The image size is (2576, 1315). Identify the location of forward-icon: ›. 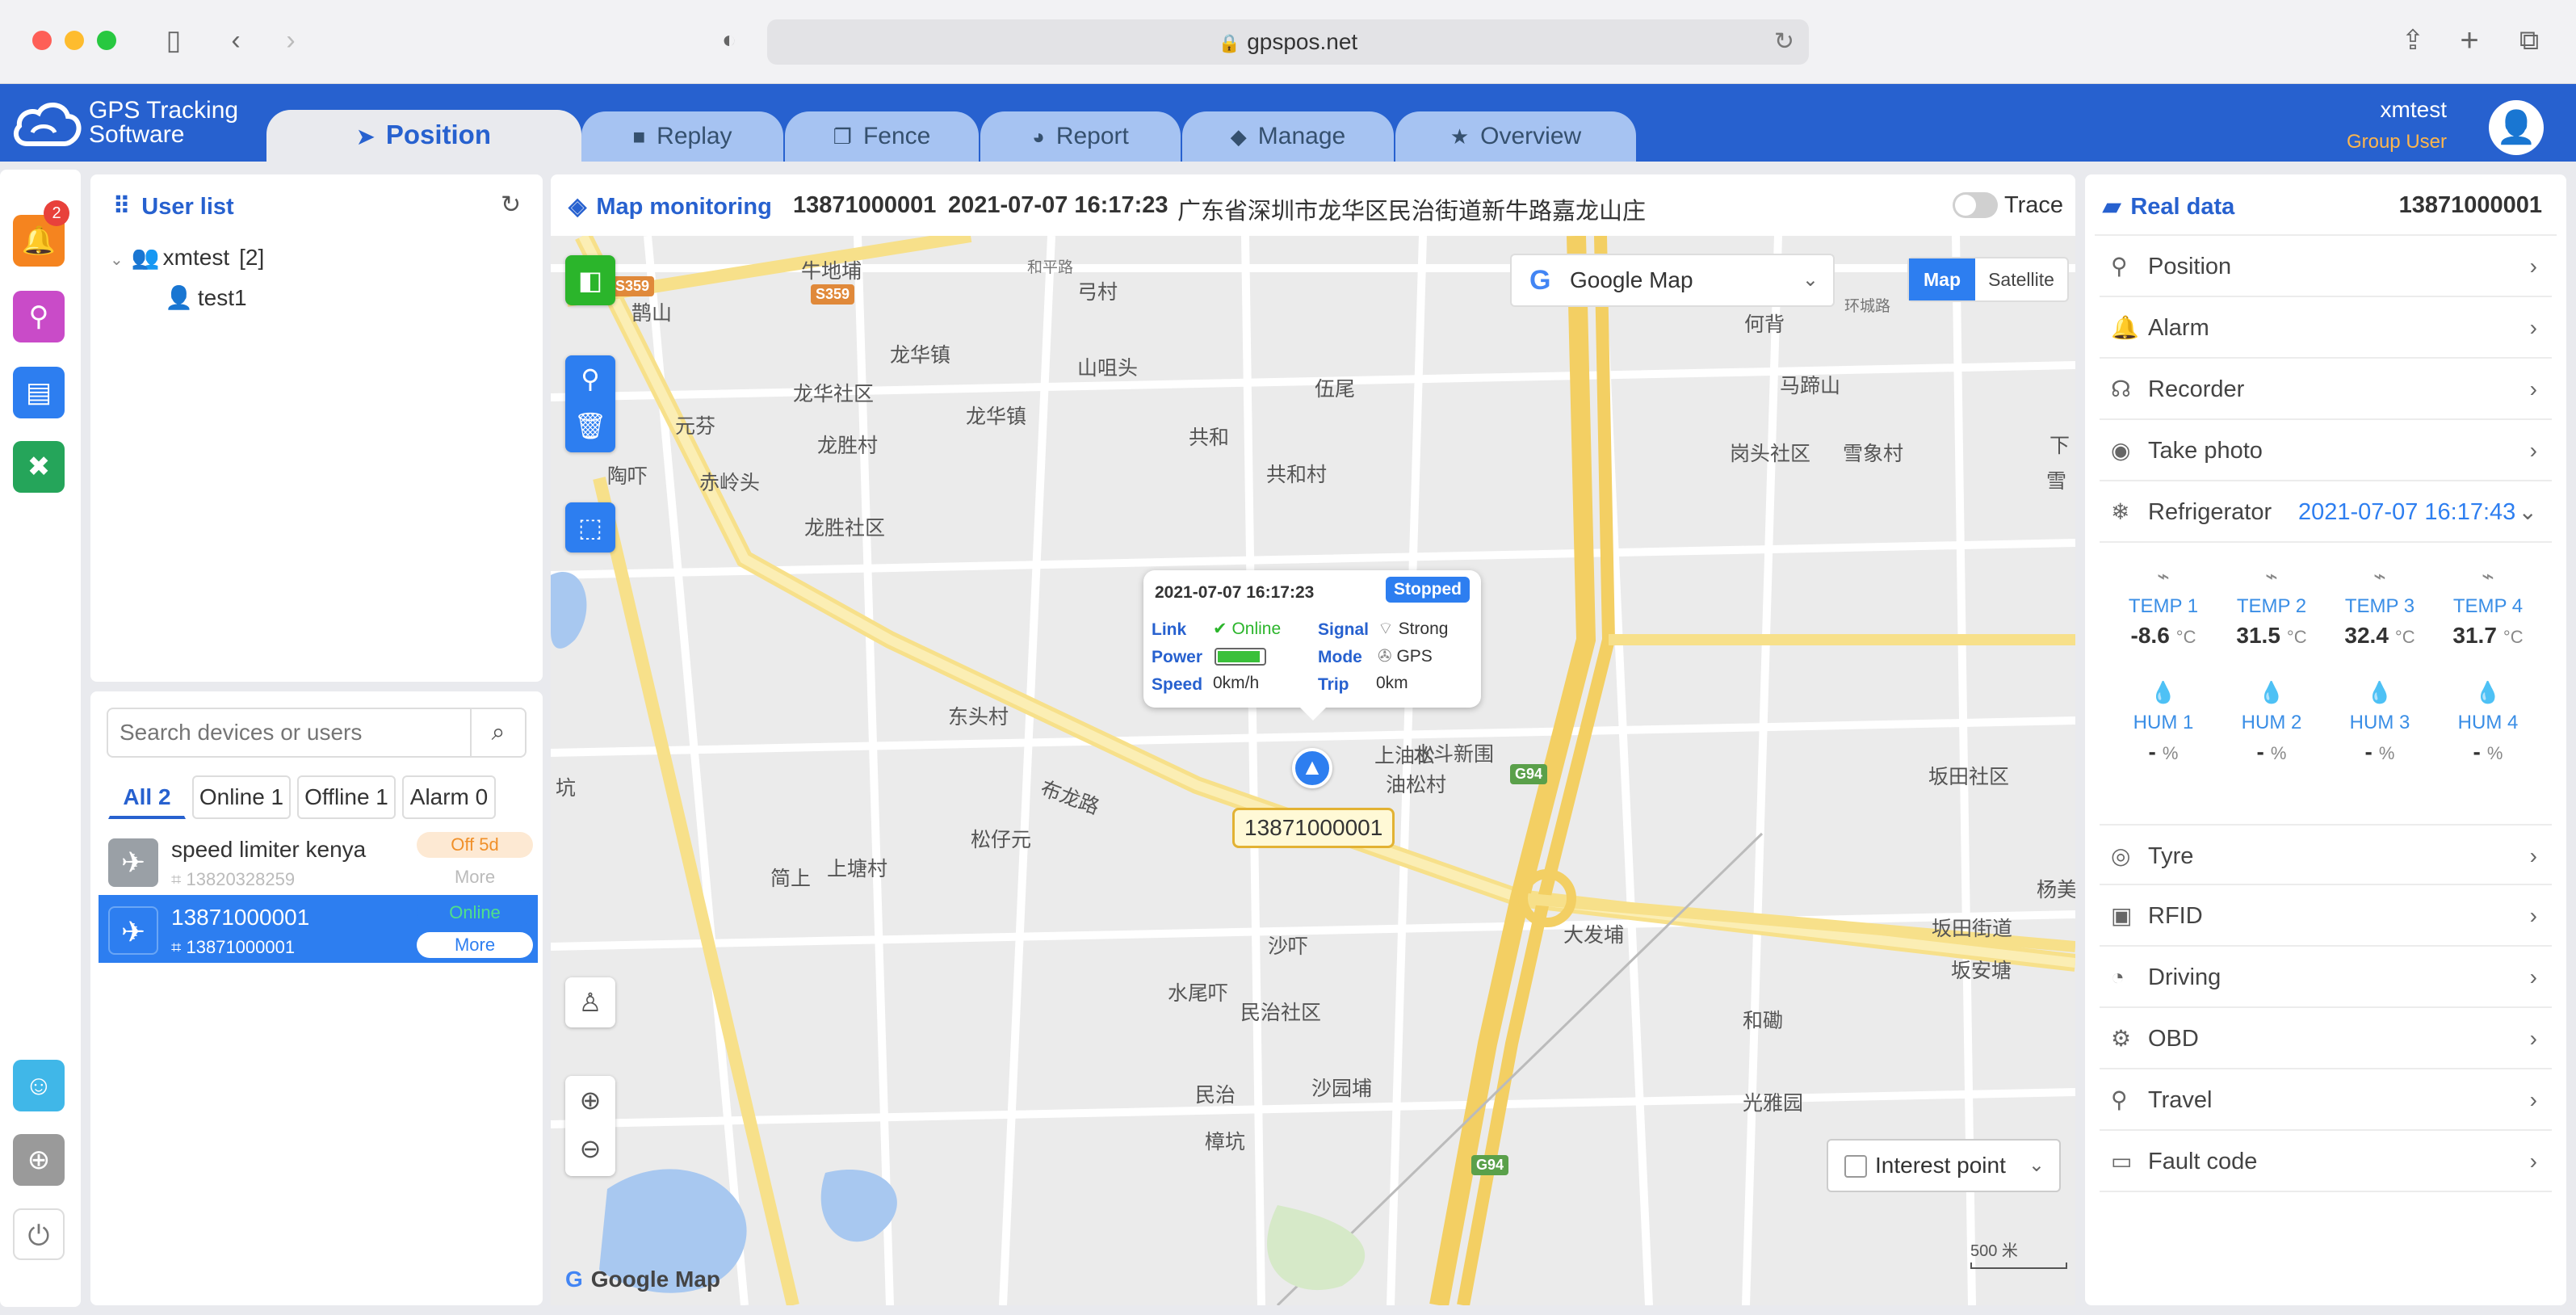
(291, 40).